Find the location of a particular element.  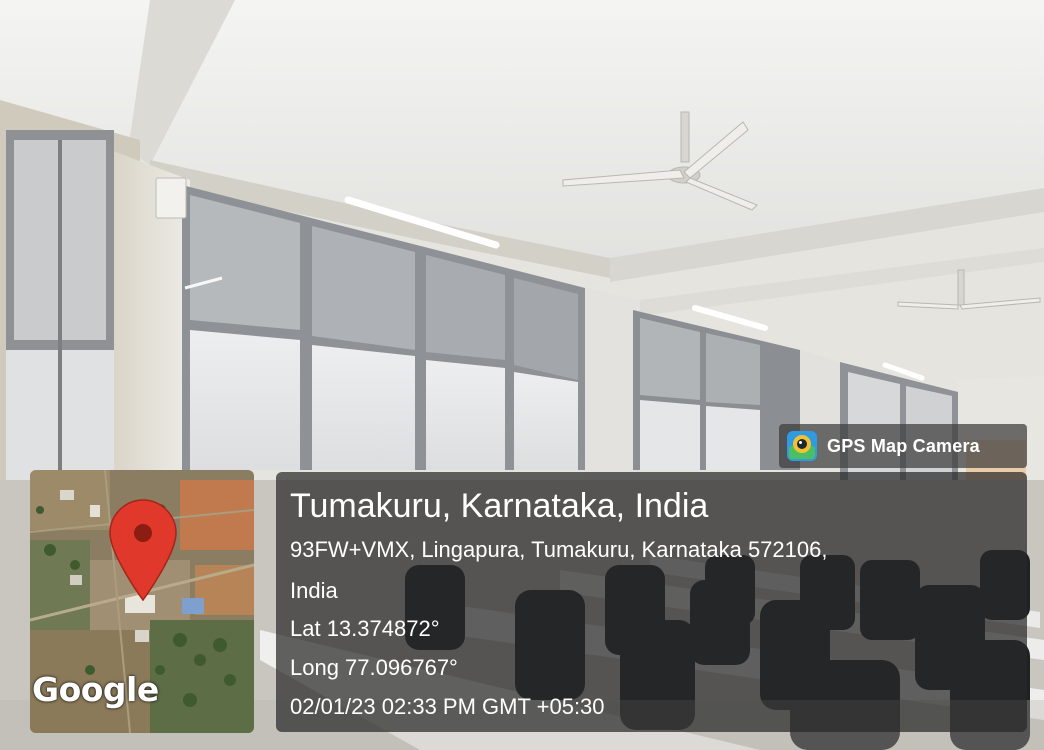

gps-map-camera-badge: GPS Map Camera is located at coordinates (903, 446).